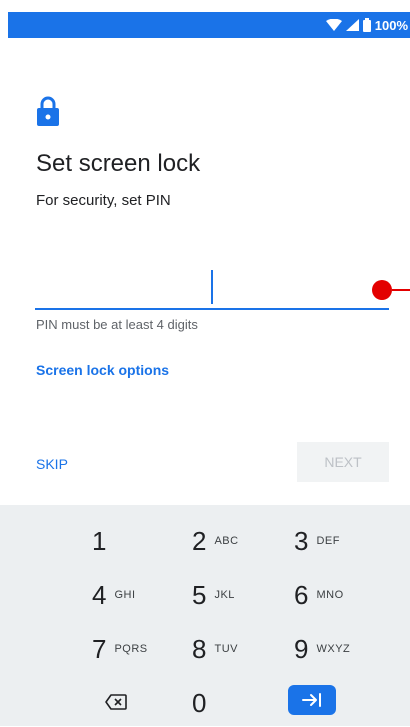 The width and height of the screenshot is (410, 727). I want to click on key-digit: 6, so click(301, 594).